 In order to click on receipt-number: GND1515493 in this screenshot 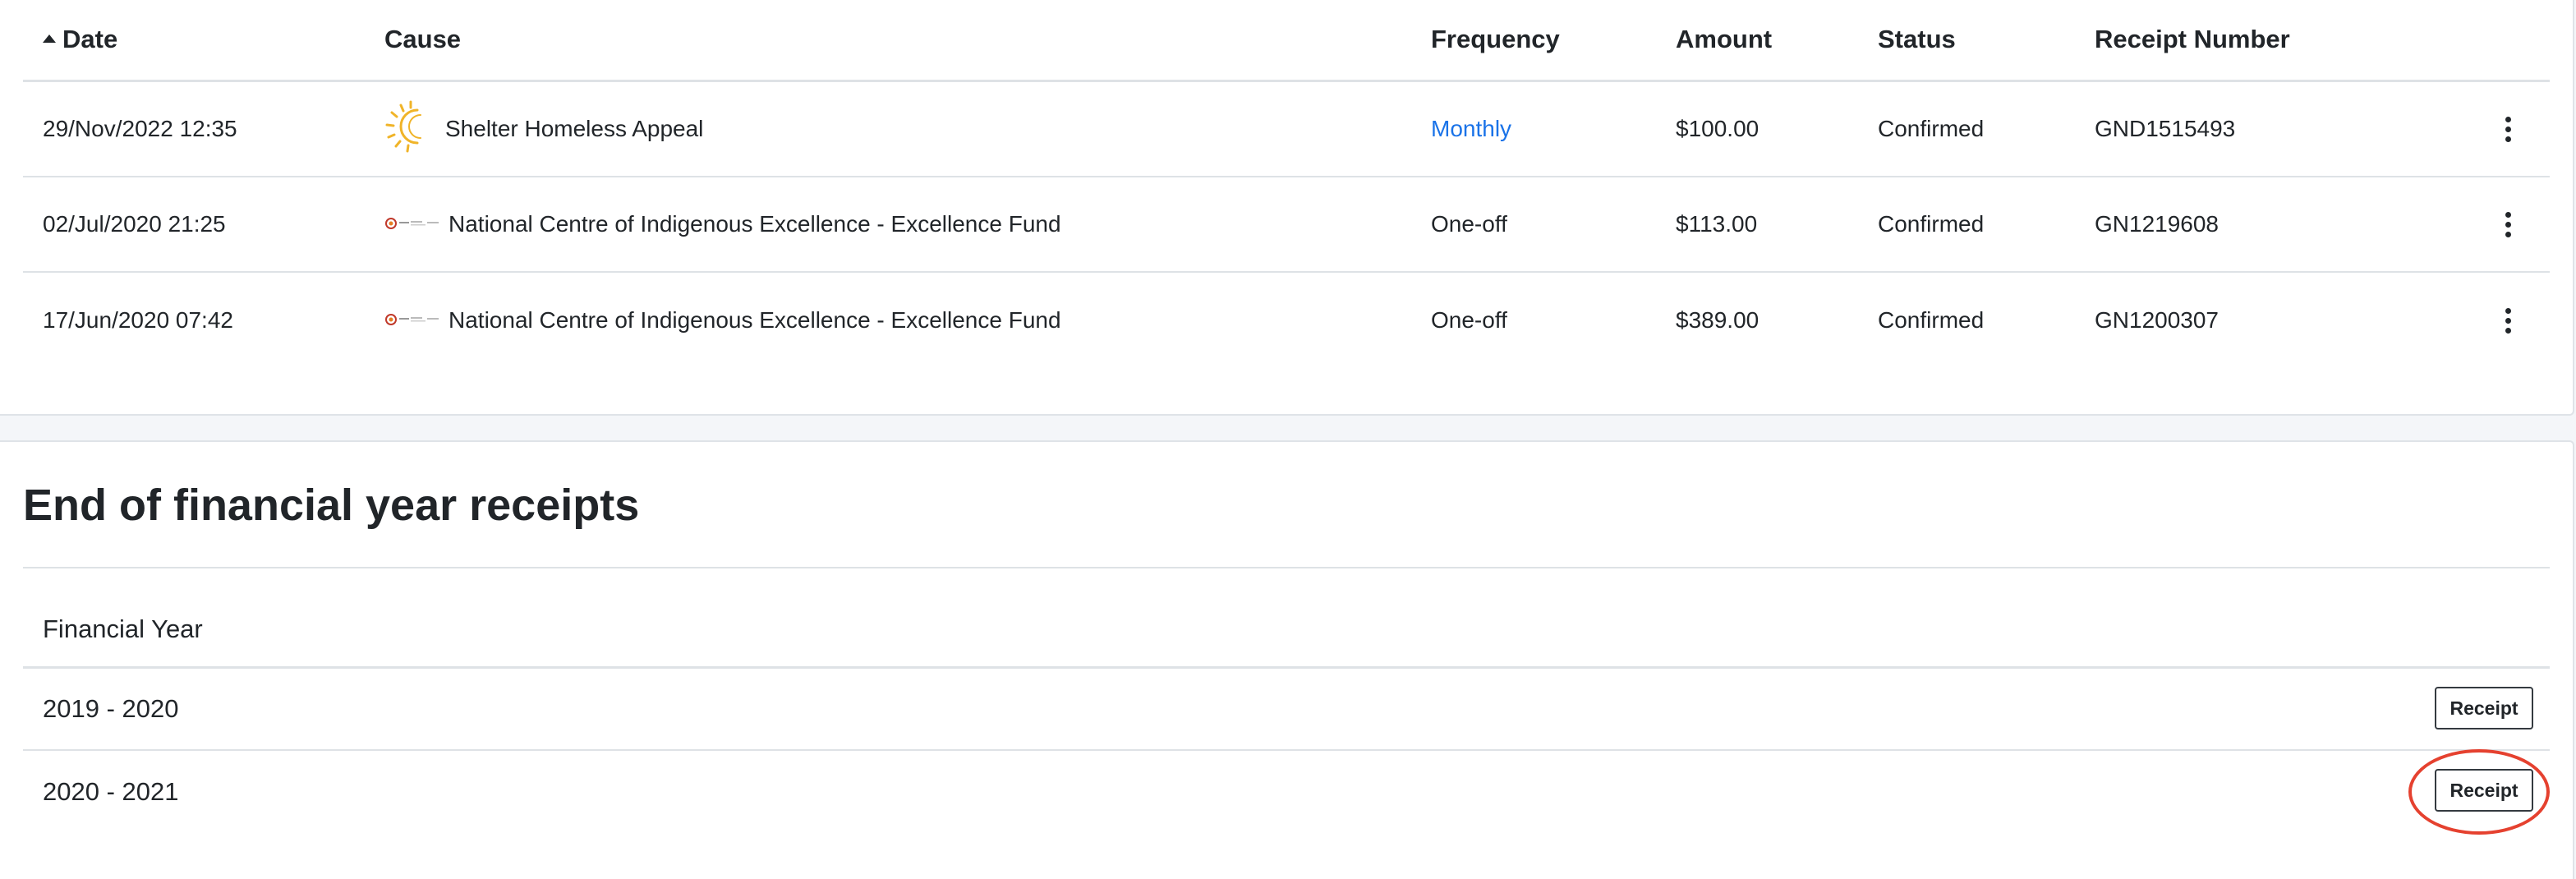, I will do `click(2165, 128)`.